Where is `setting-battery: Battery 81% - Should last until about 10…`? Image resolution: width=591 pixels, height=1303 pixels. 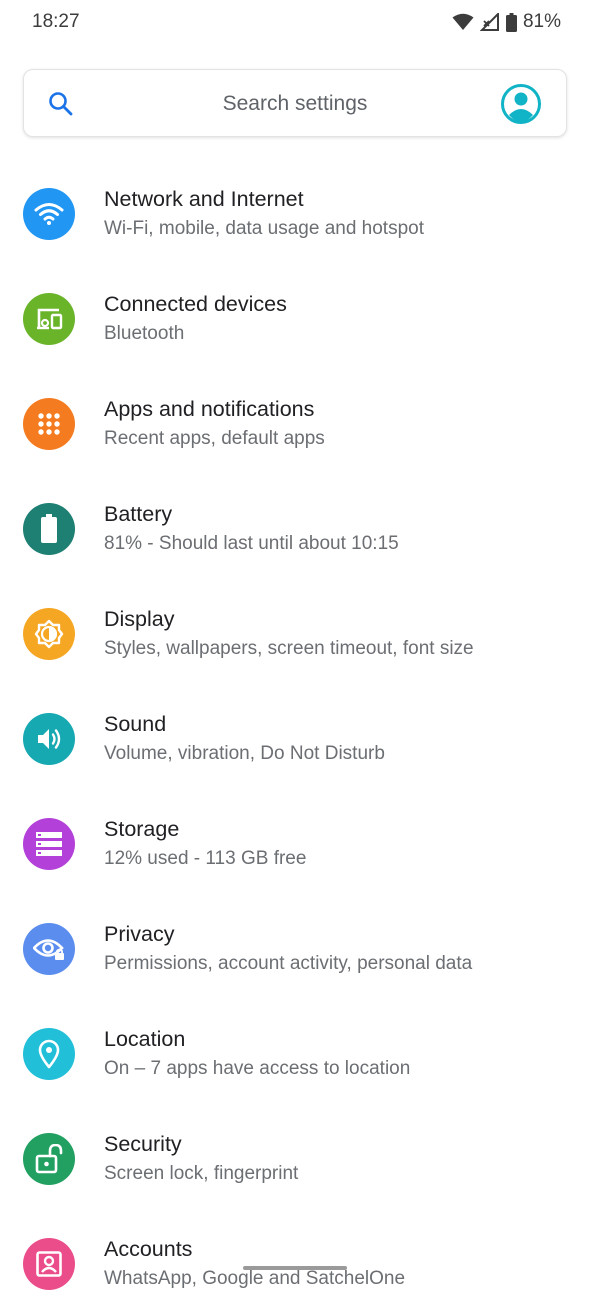
setting-battery: Battery 81% - Should last until about 10… is located at coordinates (295, 515).